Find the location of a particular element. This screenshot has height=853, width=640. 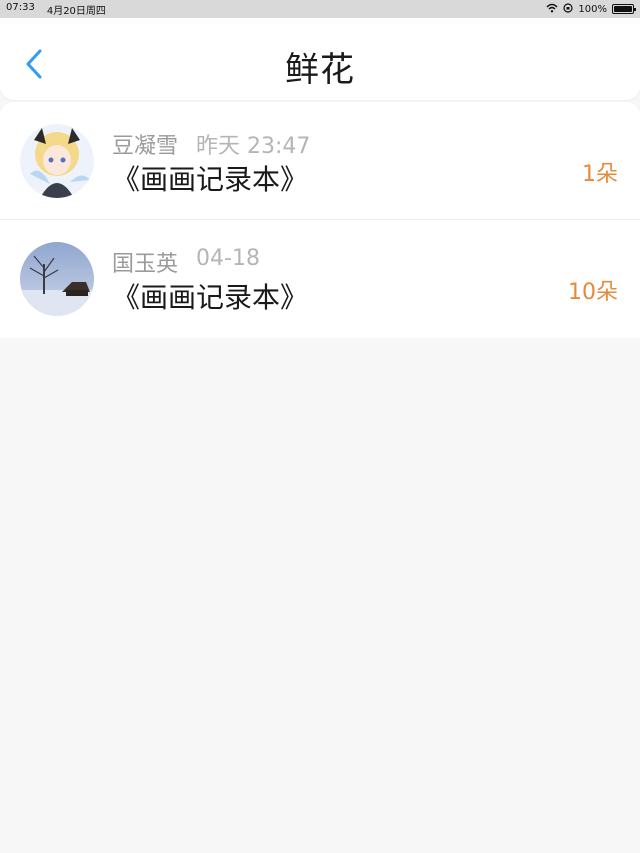

sent-time: 昨天 23:47 is located at coordinates (253, 146).